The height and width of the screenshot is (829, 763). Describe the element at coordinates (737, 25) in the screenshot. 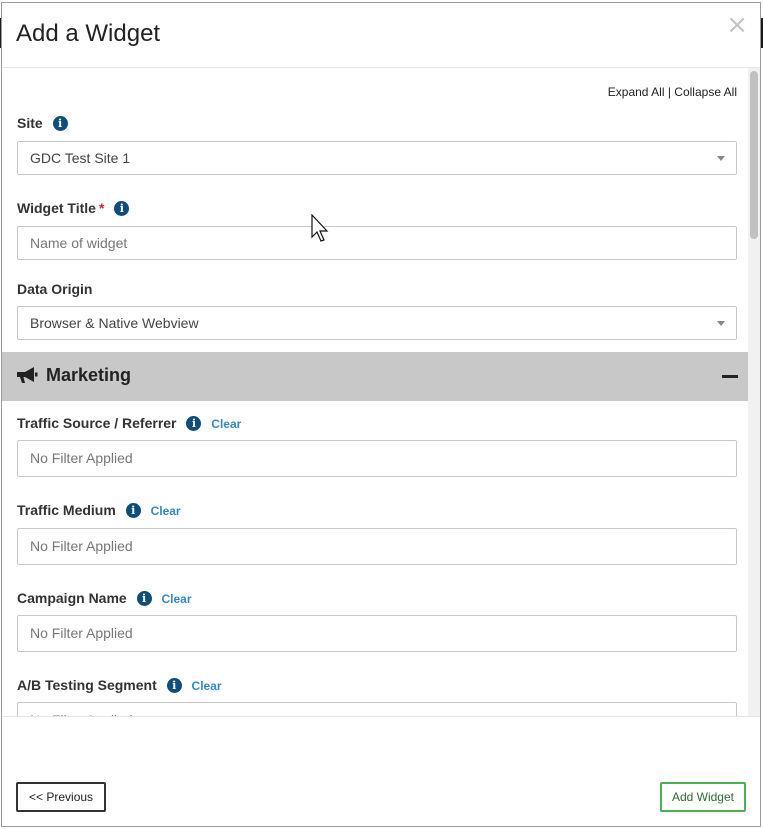

I see `close-icon: ×` at that location.